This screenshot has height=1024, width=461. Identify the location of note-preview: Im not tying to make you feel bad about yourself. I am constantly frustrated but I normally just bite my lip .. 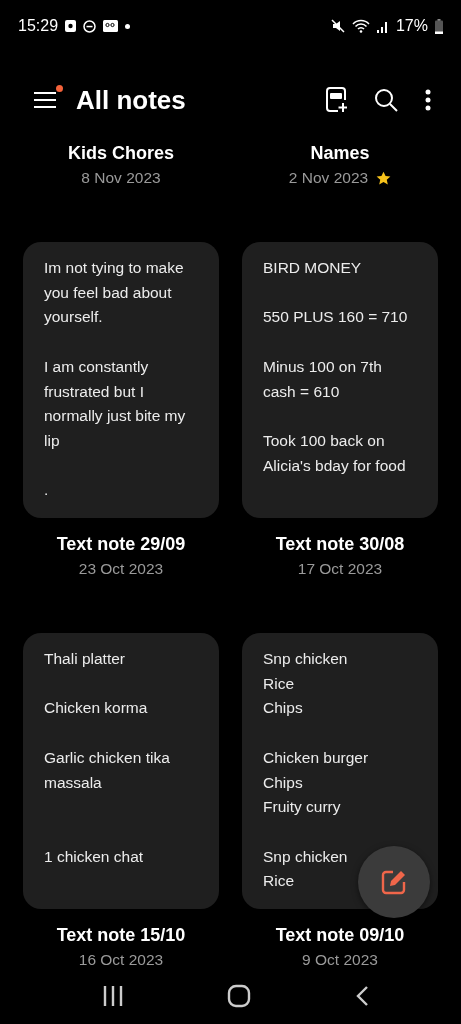
(115, 379).